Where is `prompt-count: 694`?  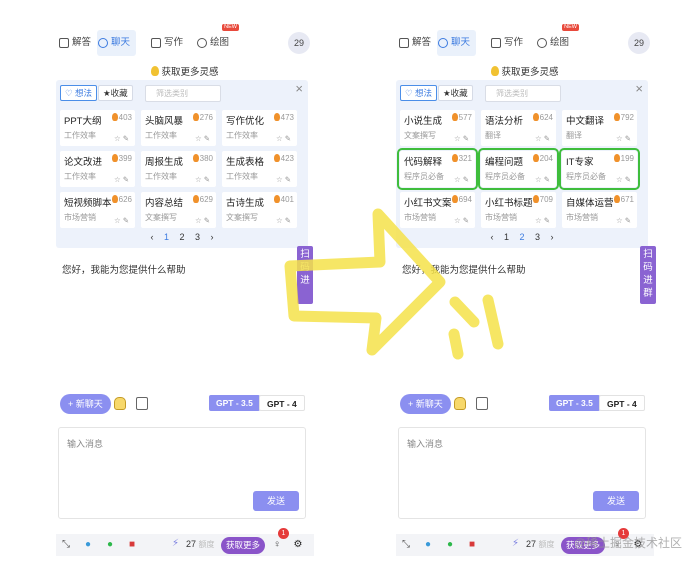
prompt-count: 694 is located at coordinates (461, 199).